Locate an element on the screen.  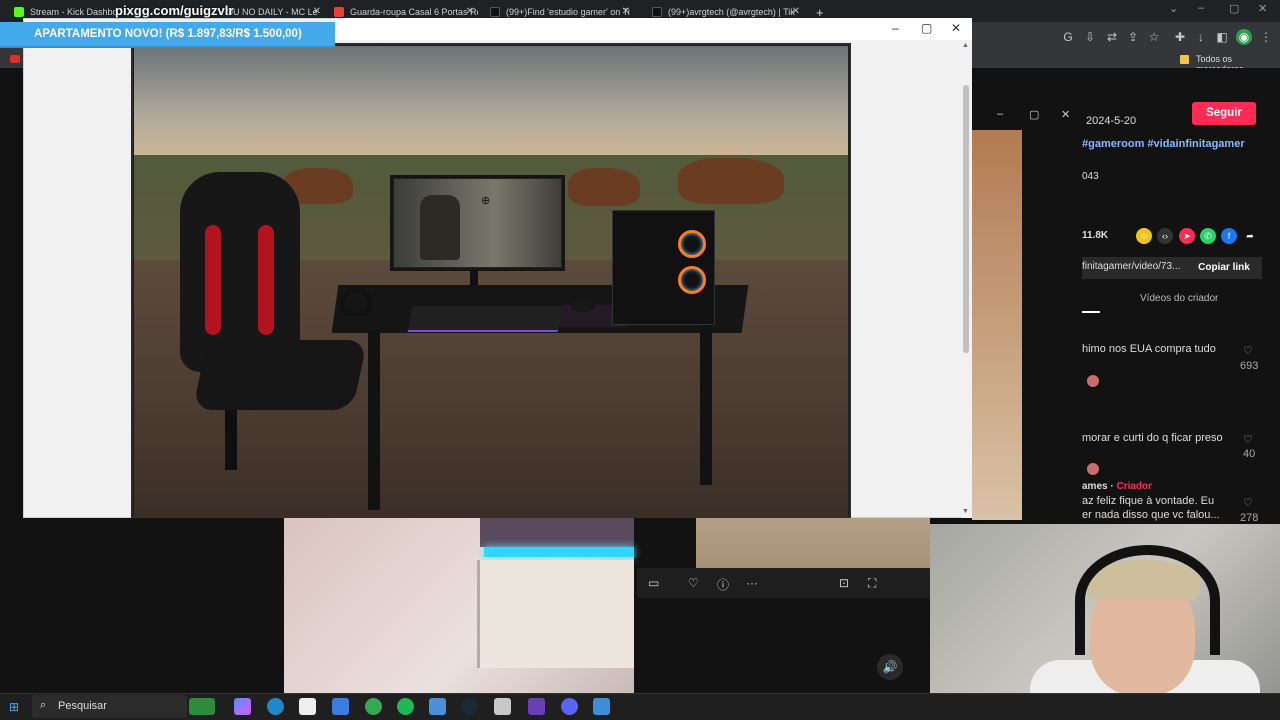
facebook-icon: f is located at coordinates (1229, 236).